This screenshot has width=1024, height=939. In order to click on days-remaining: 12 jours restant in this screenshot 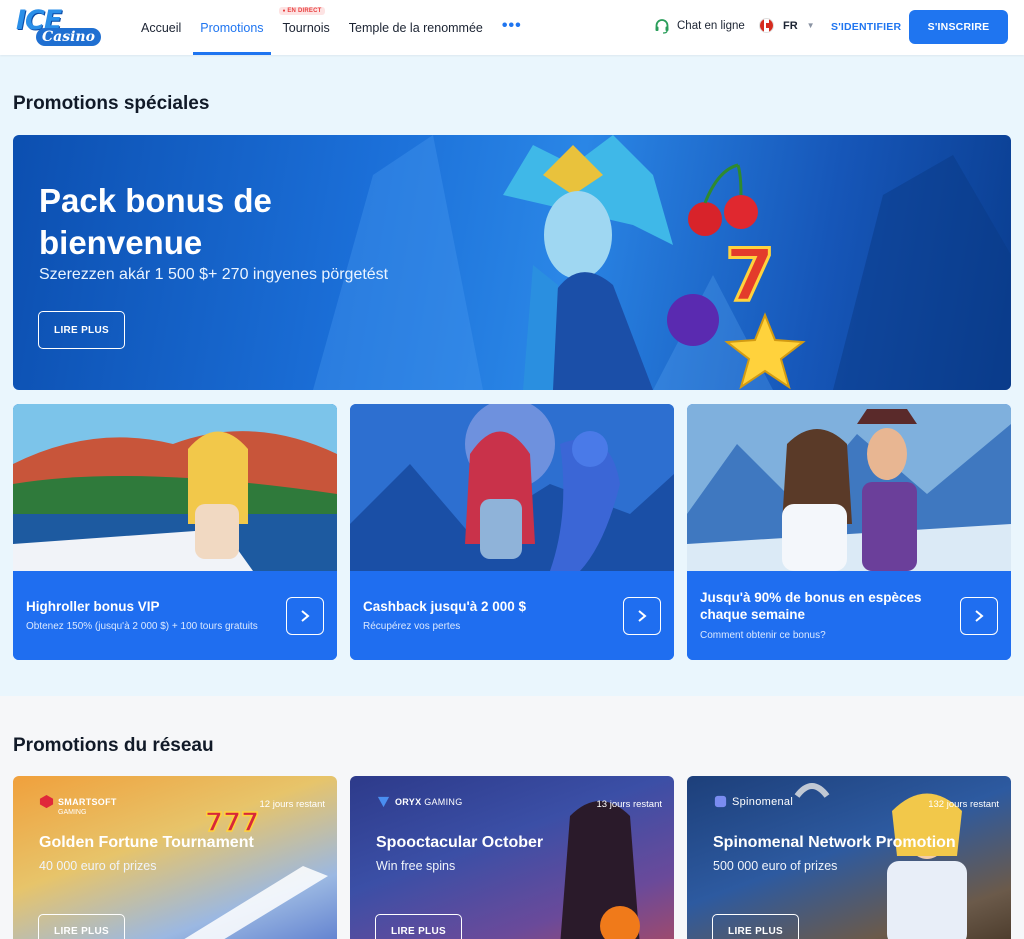, I will do `click(292, 804)`.